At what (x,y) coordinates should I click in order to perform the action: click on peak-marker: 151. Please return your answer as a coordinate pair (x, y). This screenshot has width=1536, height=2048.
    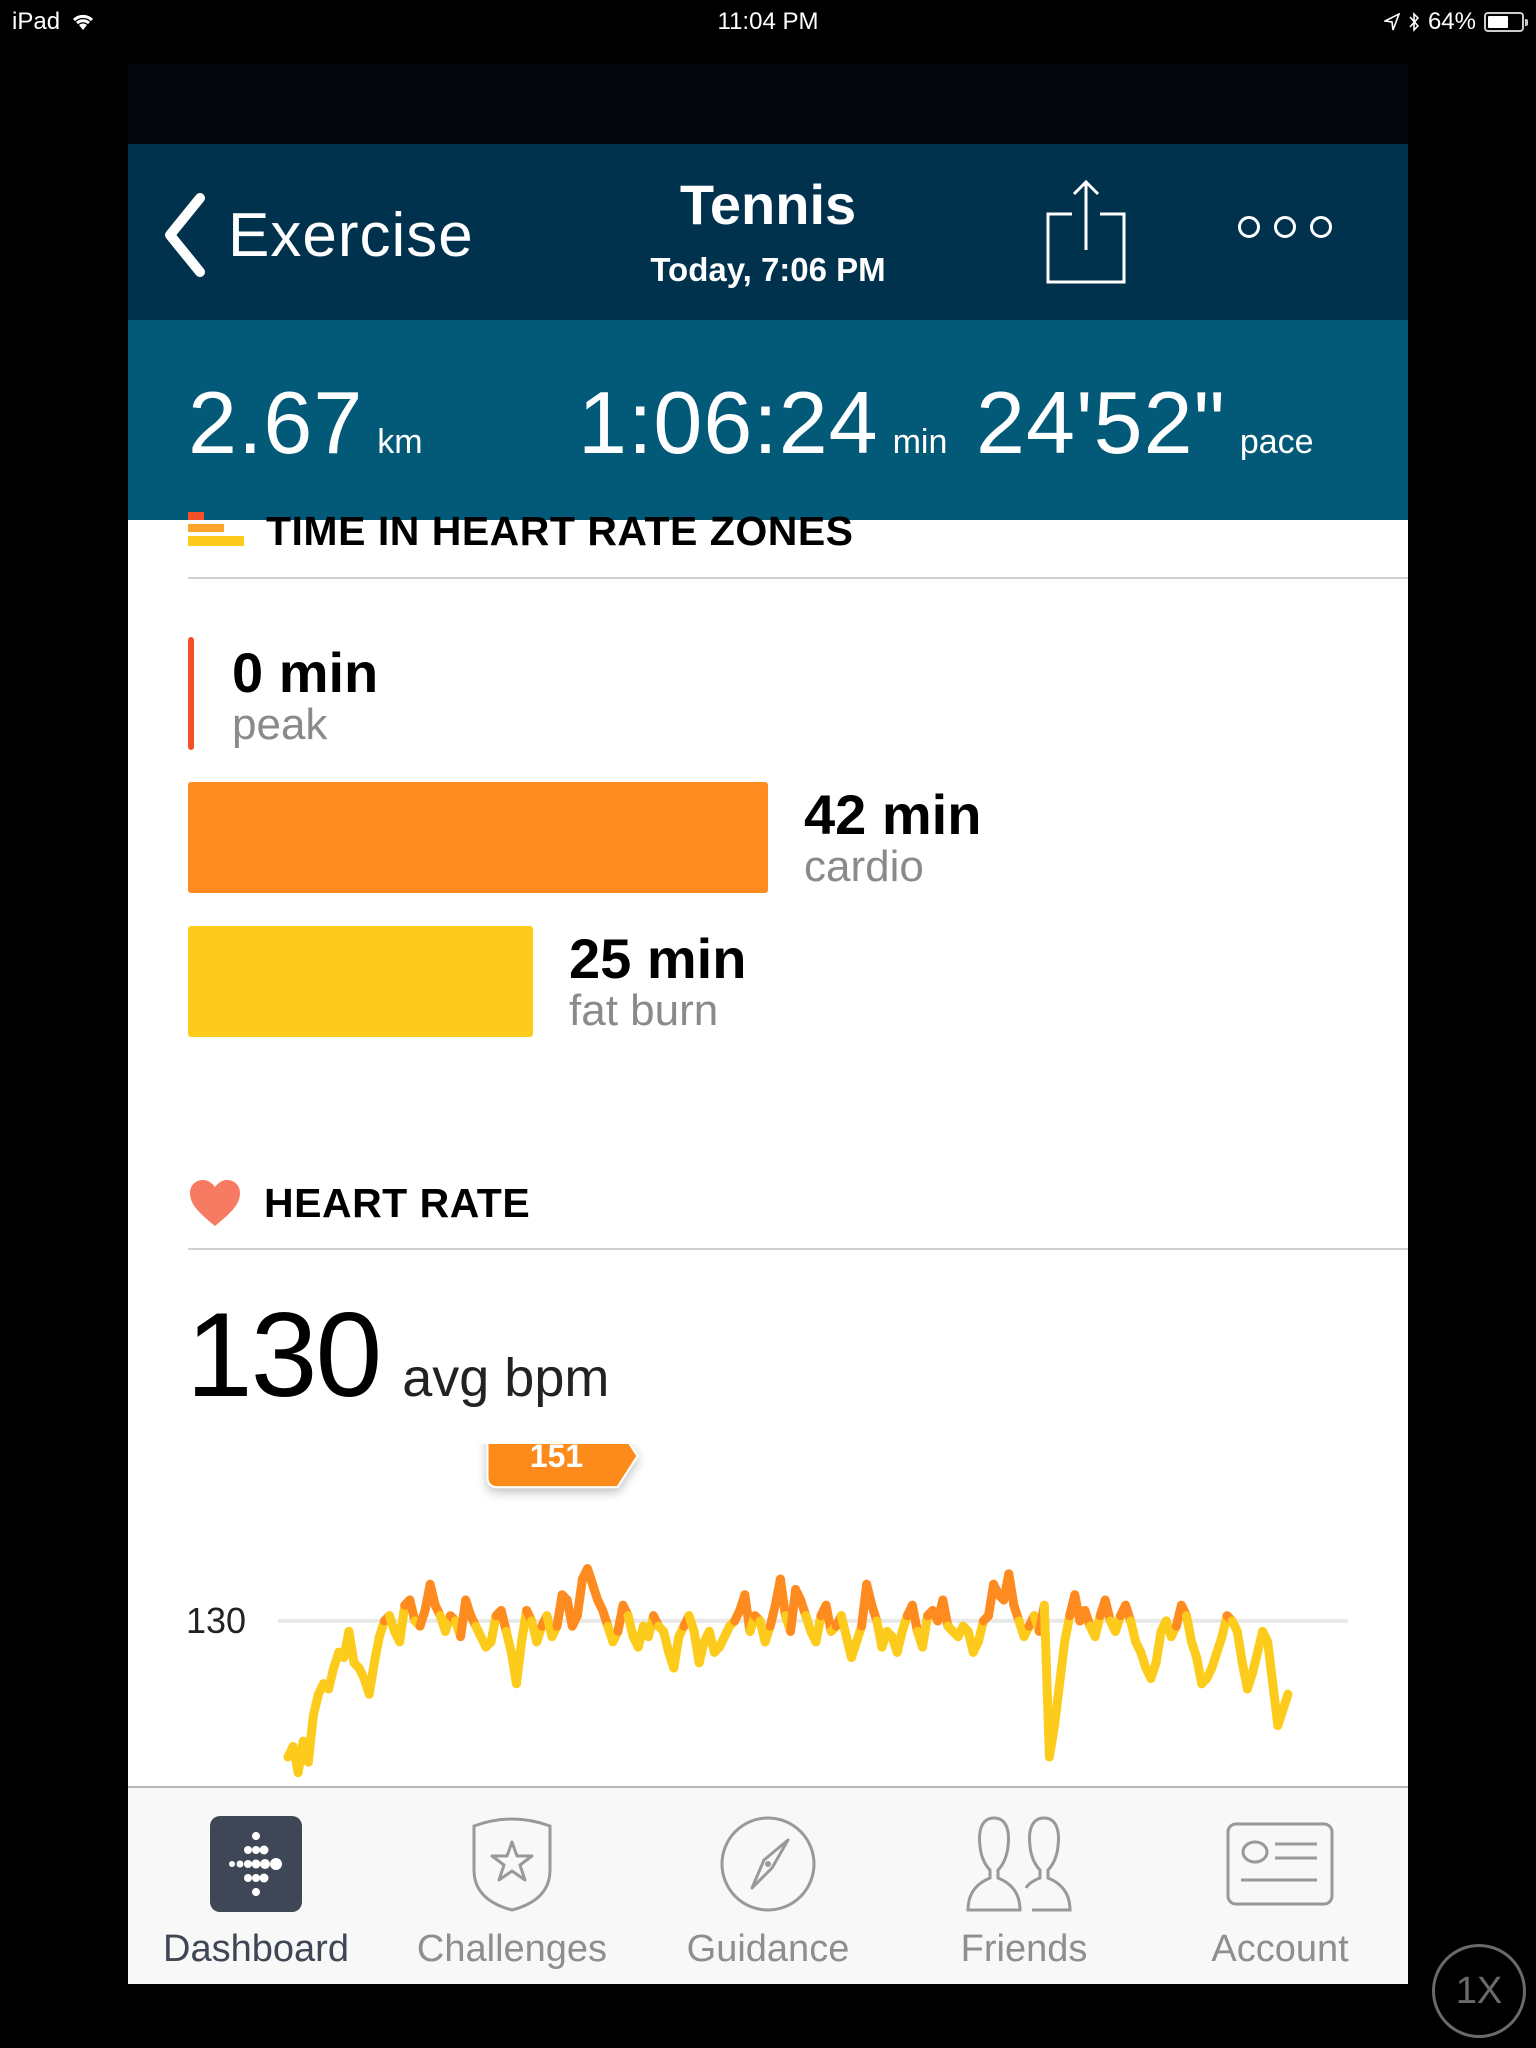
    Looking at the image, I should click on (562, 1466).